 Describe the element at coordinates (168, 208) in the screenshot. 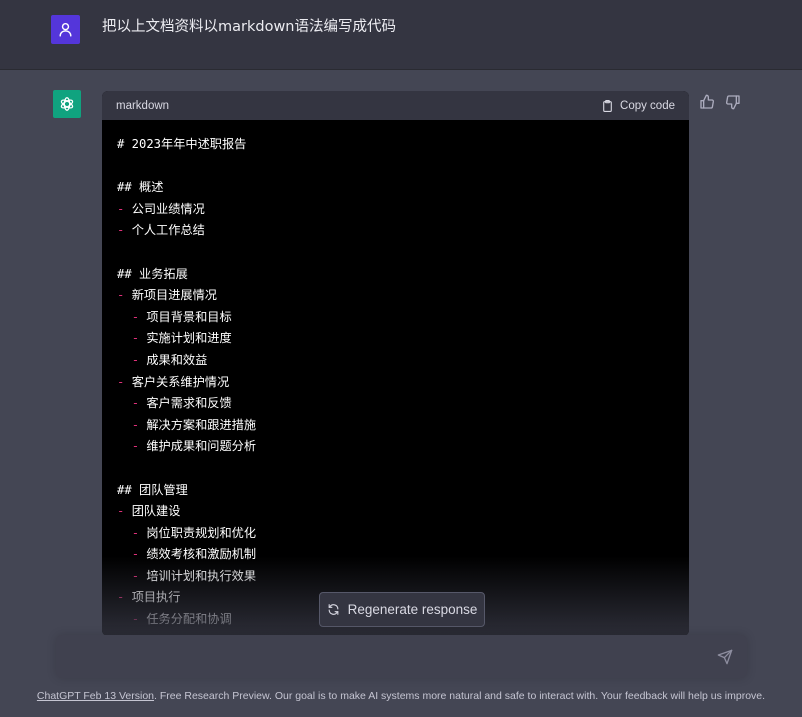

I see `code-line-text: 公司业绩情况` at that location.